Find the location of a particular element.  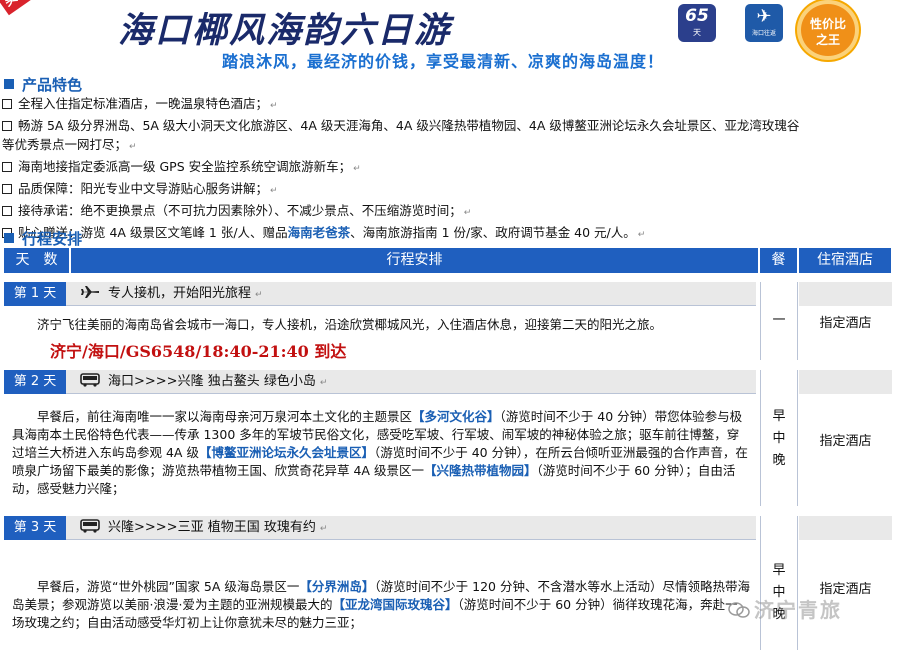

badge-best-value: 性价比 之王 is located at coordinates (828, 30).